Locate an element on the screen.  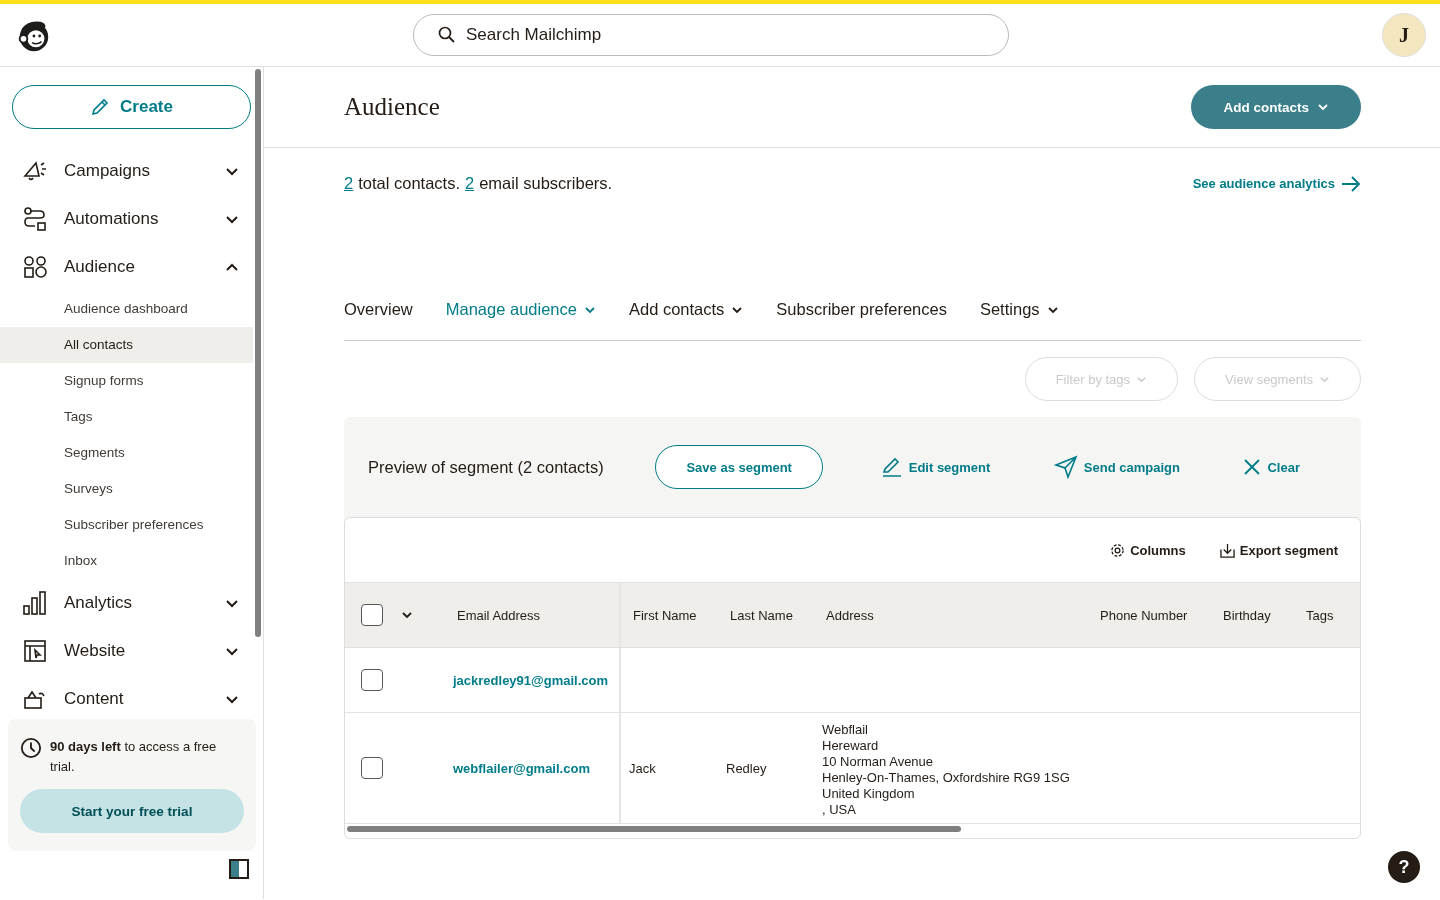
download-tray-icon is located at coordinates (1227, 550).